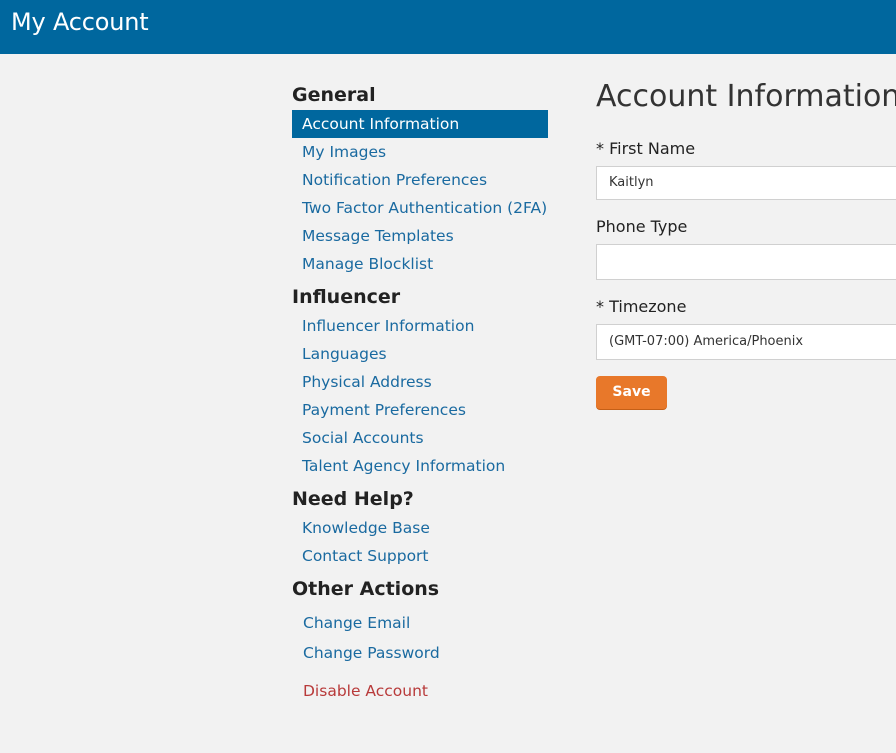 This screenshot has height=753, width=896. Describe the element at coordinates (420, 152) in the screenshot. I see `nav-item-my-images: My Images` at that location.